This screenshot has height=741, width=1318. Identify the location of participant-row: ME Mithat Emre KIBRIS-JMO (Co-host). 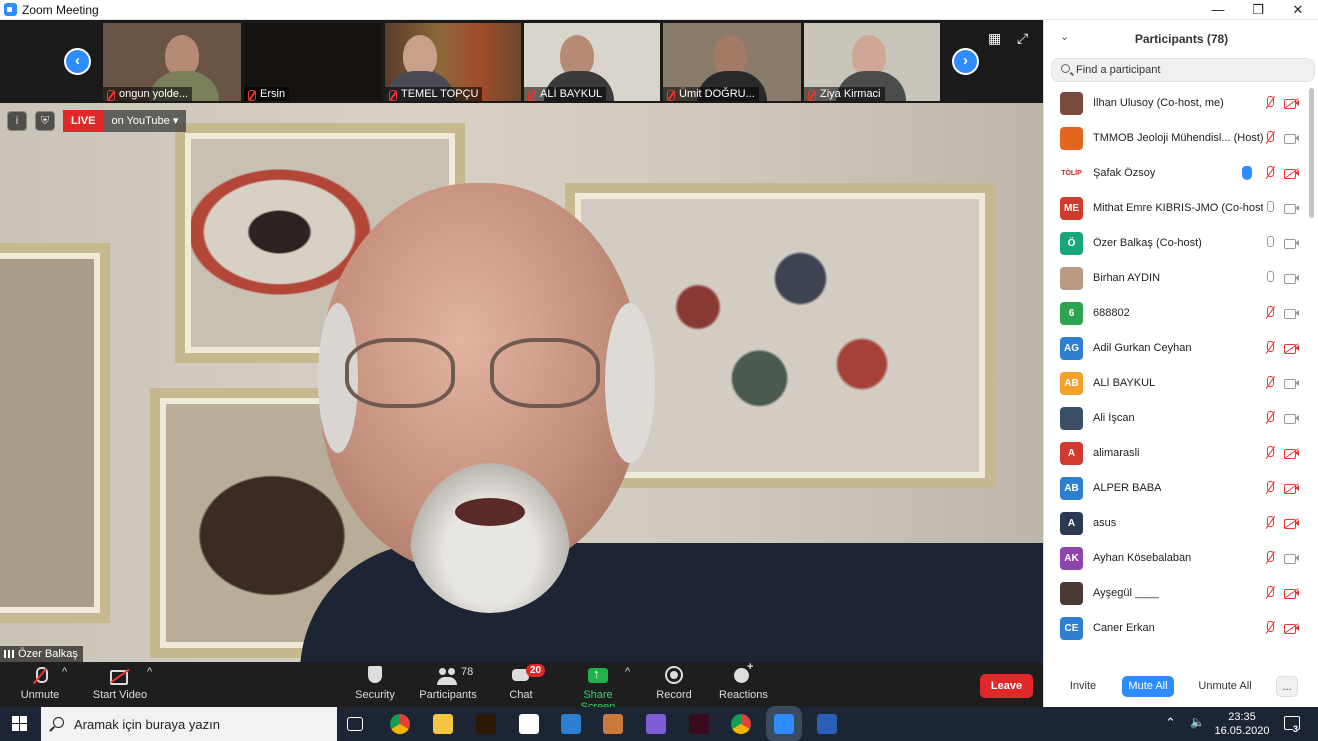
(1175, 209).